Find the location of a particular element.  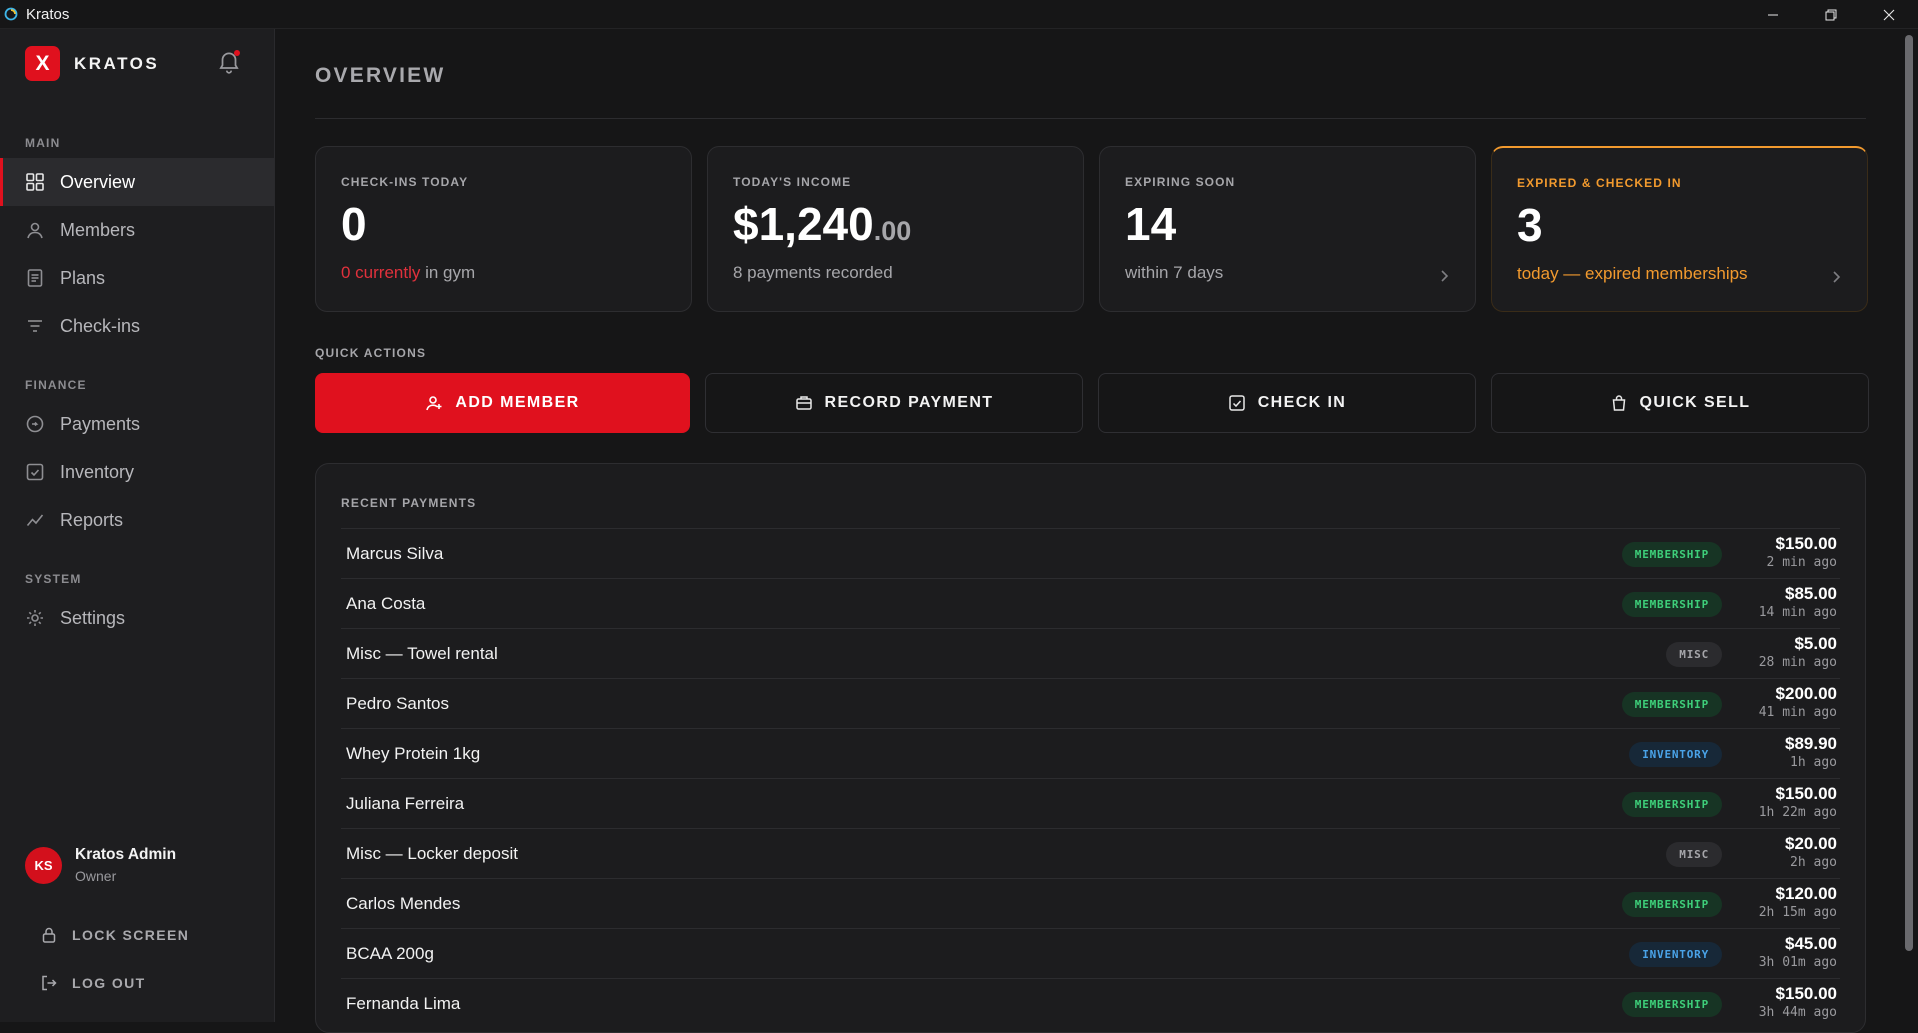

wallet-icon is located at coordinates (804, 403).